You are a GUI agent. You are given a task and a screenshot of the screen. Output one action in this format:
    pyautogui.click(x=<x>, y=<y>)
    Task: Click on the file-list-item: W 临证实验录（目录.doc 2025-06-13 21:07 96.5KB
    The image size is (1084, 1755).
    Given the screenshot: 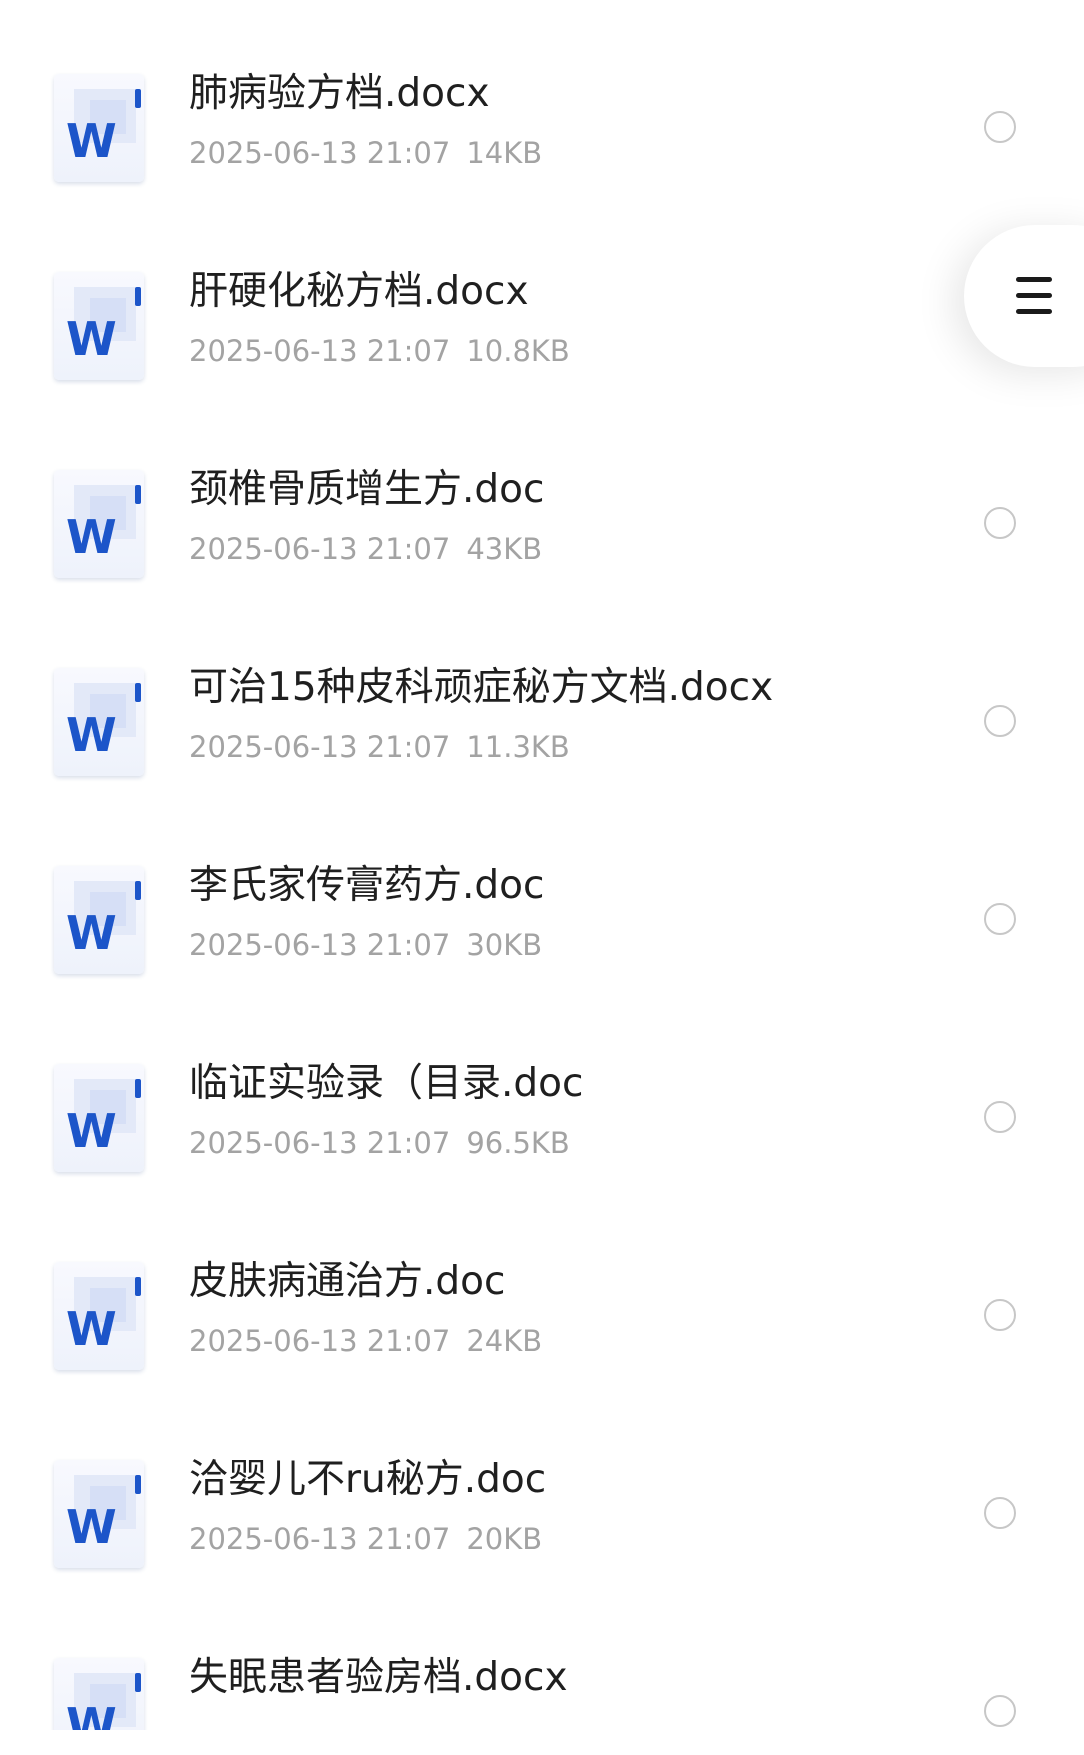 What is the action you would take?
    pyautogui.click(x=542, y=1118)
    